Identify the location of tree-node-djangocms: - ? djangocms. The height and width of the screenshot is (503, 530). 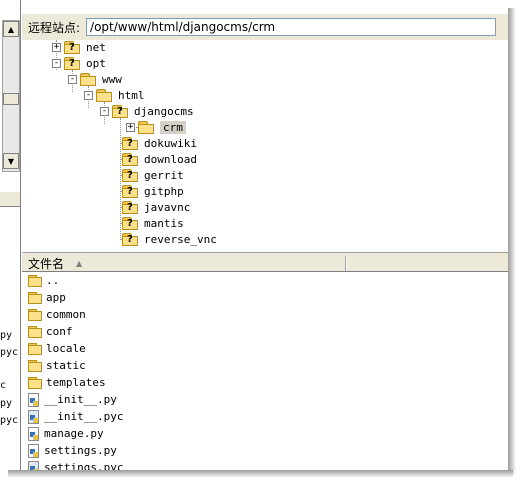
(147, 111).